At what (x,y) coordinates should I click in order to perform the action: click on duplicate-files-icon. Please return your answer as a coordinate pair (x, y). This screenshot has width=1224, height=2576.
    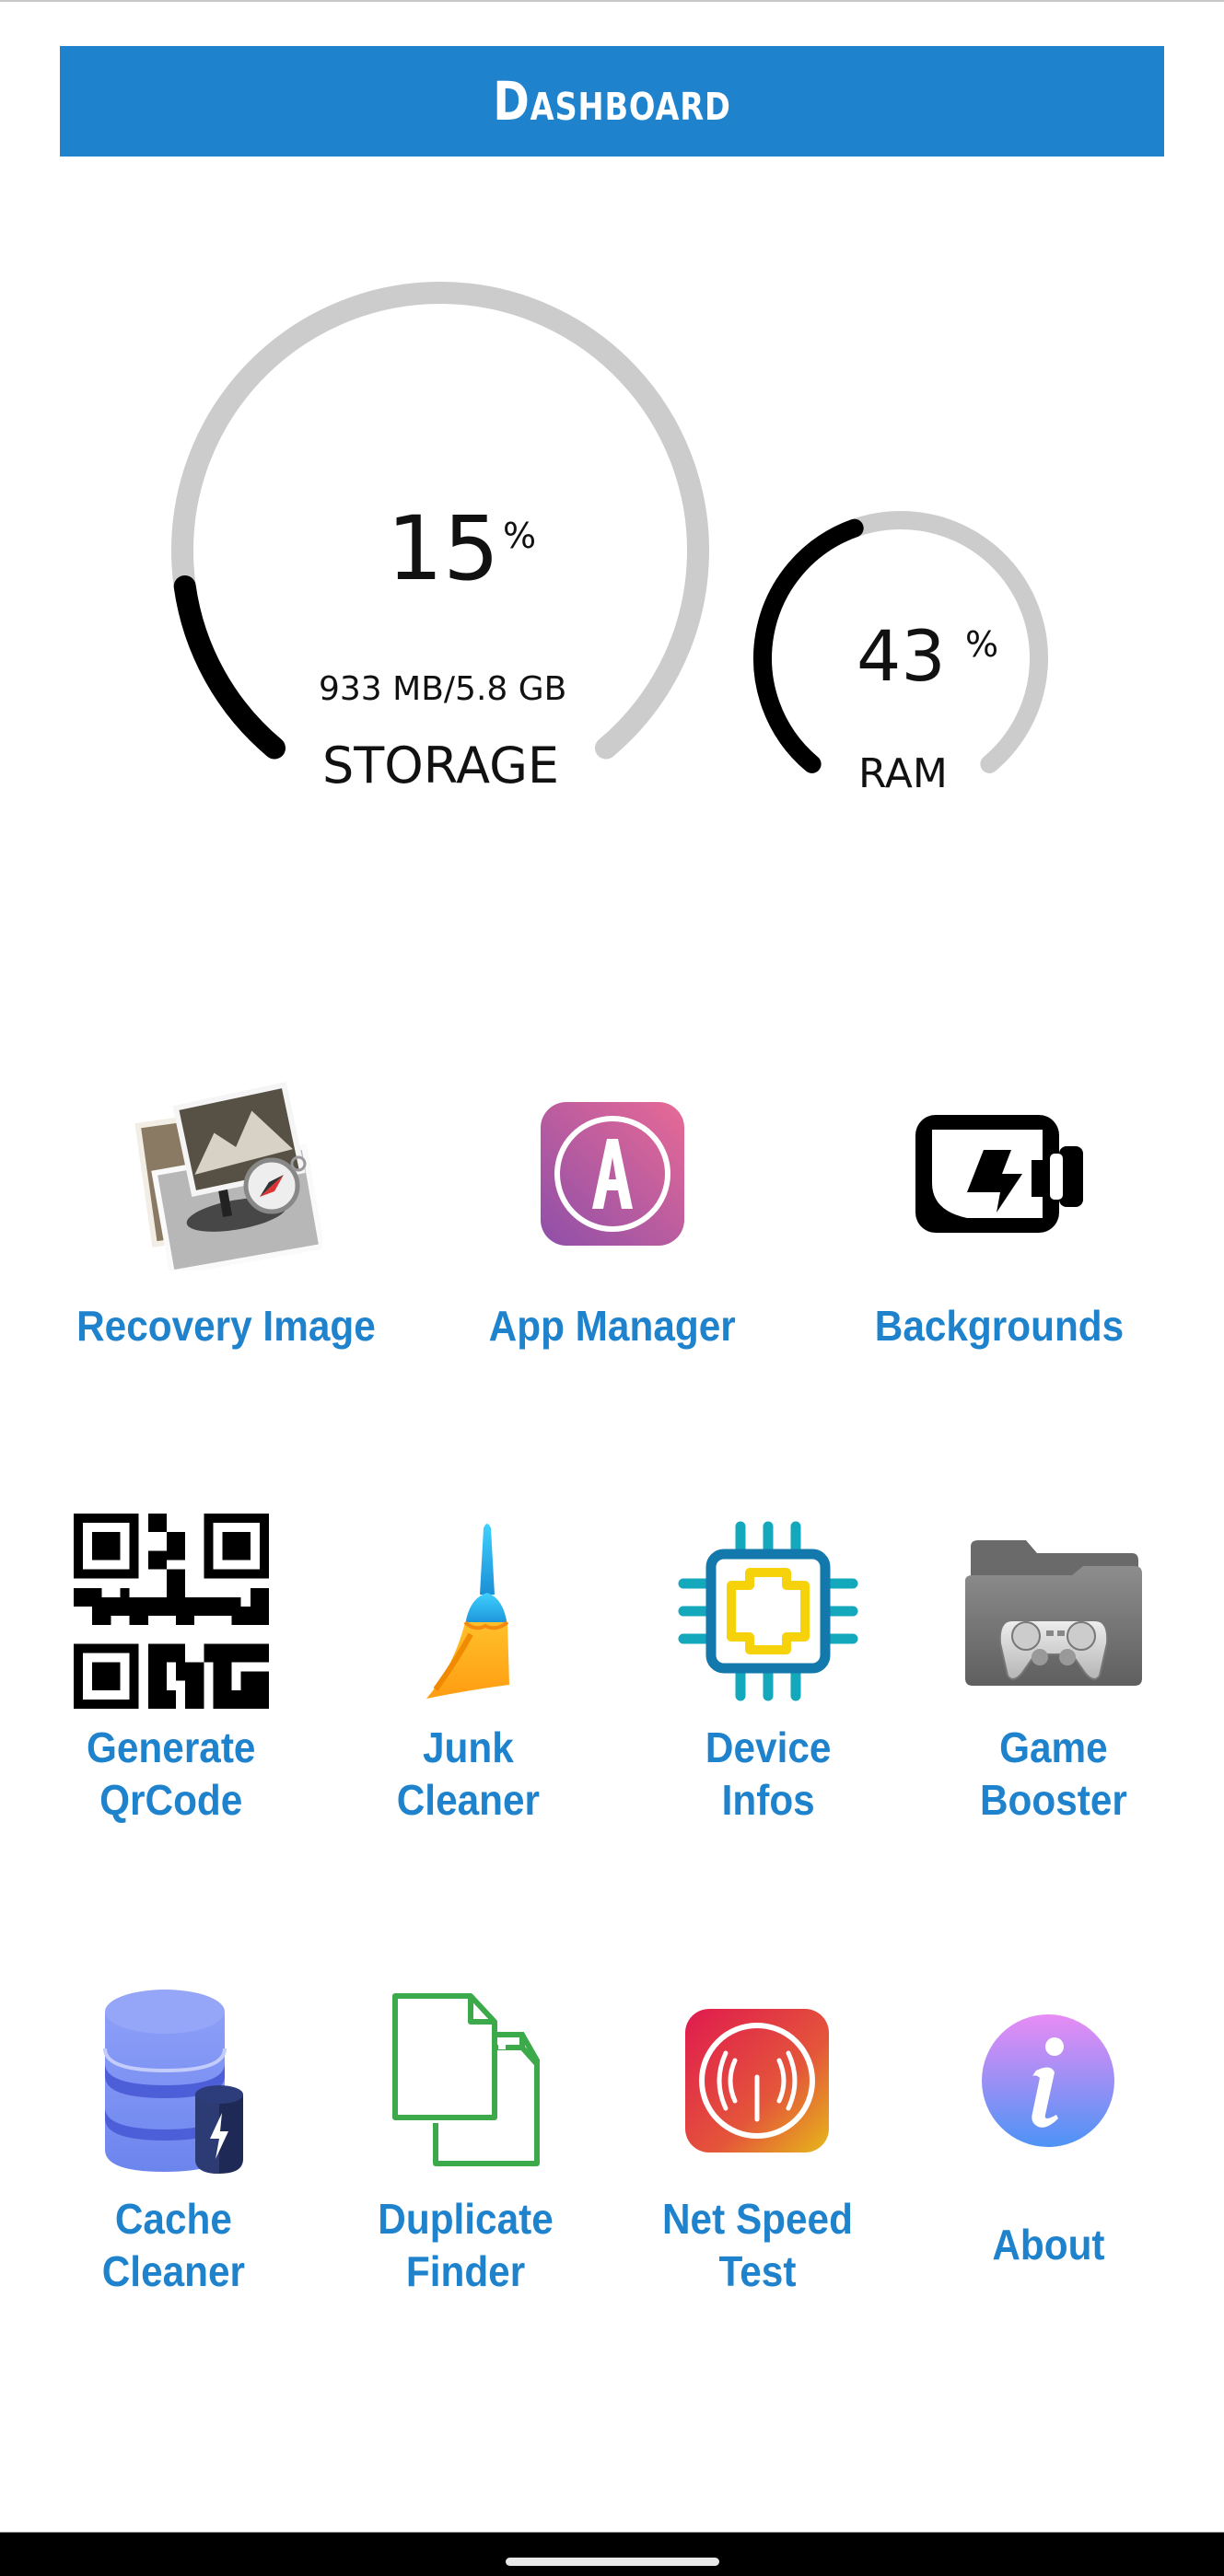
    Looking at the image, I should click on (466, 2080).